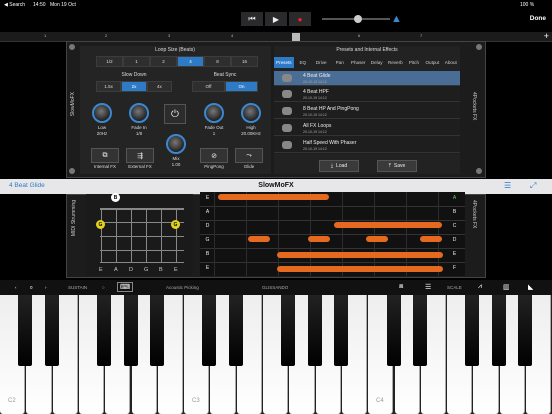 The height and width of the screenshot is (414, 552). Describe the element at coordinates (451, 62) in the screenshot. I see `tab-about: About` at that location.